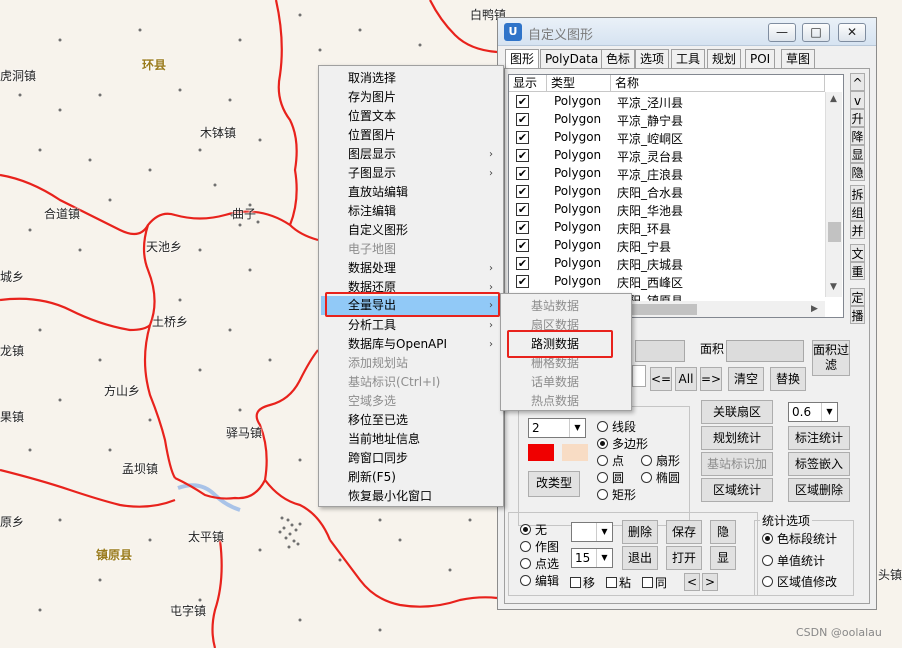 The image size is (902, 648). What do you see at coordinates (816, 32) in the screenshot?
I see `maximize-button: □` at bounding box center [816, 32].